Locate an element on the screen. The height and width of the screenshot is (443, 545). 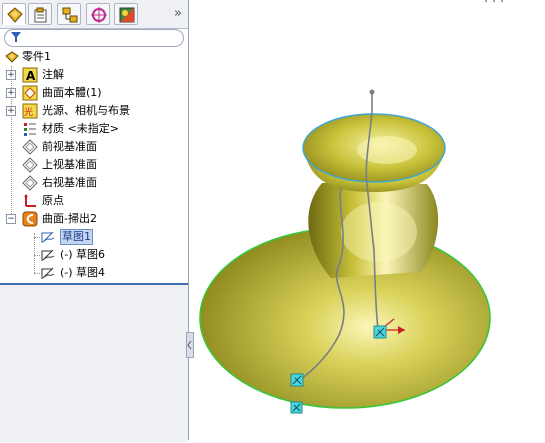
tree-root-label: 零件1 is located at coordinates (36, 56).